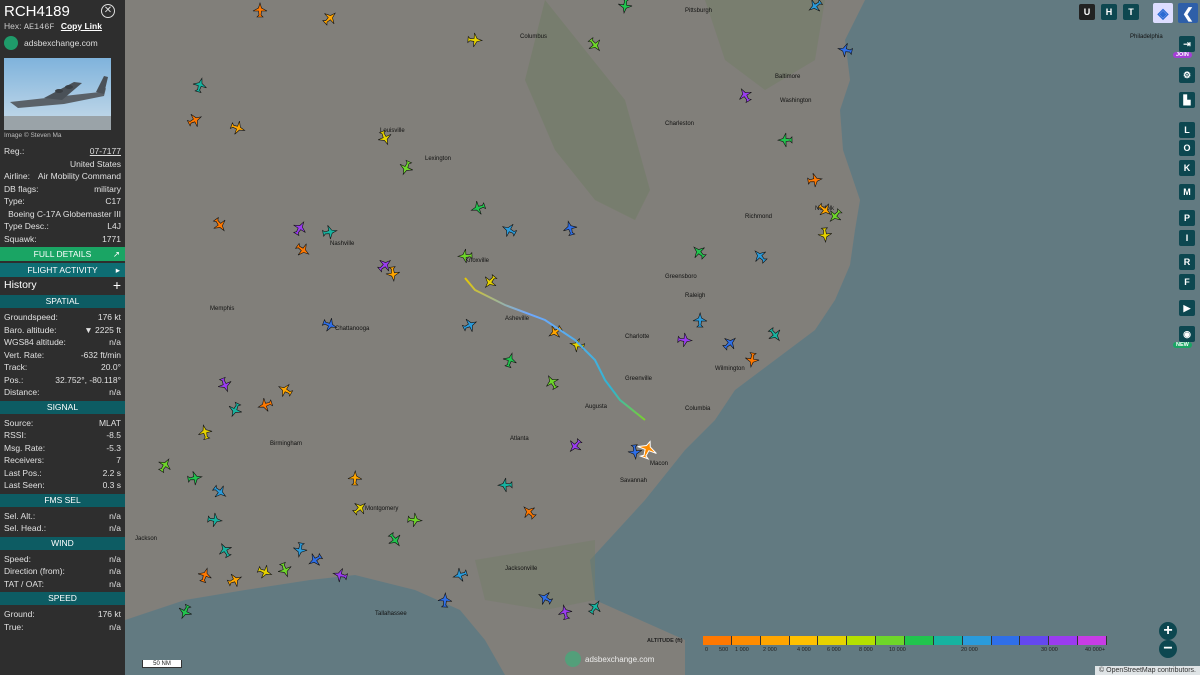 Image resolution: width=1200 pixels, height=675 pixels. I want to click on wind-row: TAT / OAT: n/a, so click(62, 584).